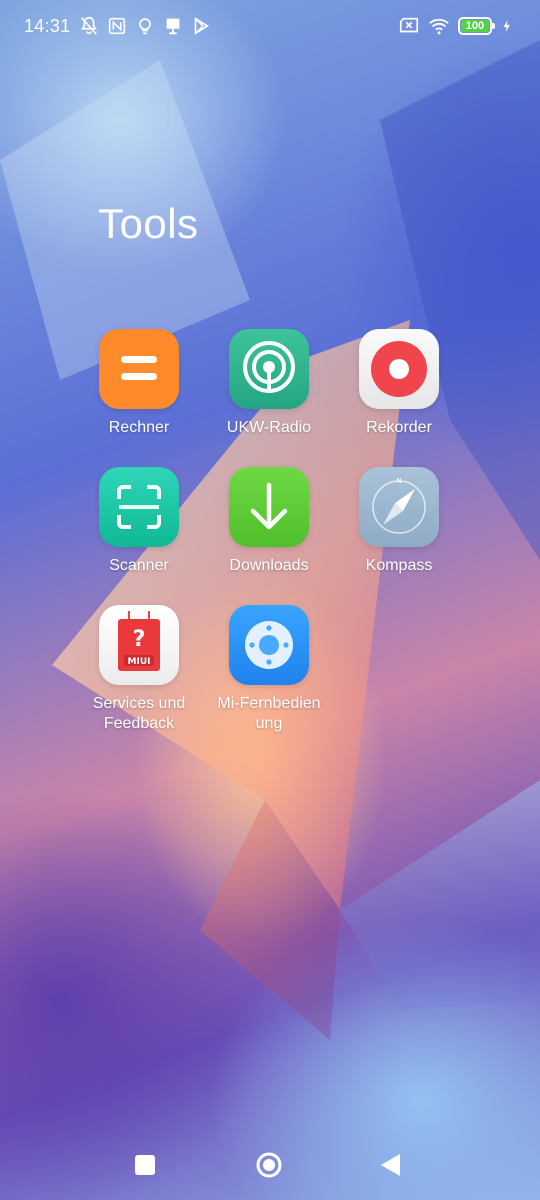 This screenshot has width=540, height=1200. I want to click on radio-icon, so click(269, 369).